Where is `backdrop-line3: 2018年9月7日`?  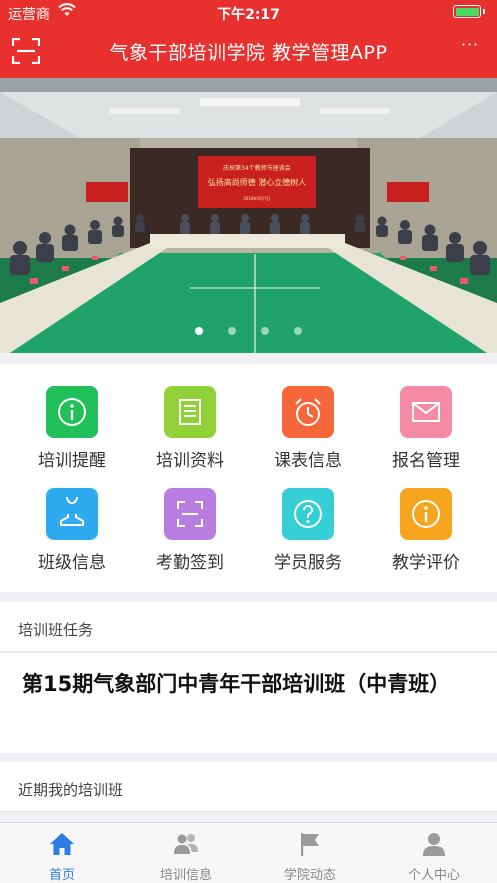 backdrop-line3: 2018年9月7日 is located at coordinates (256, 198).